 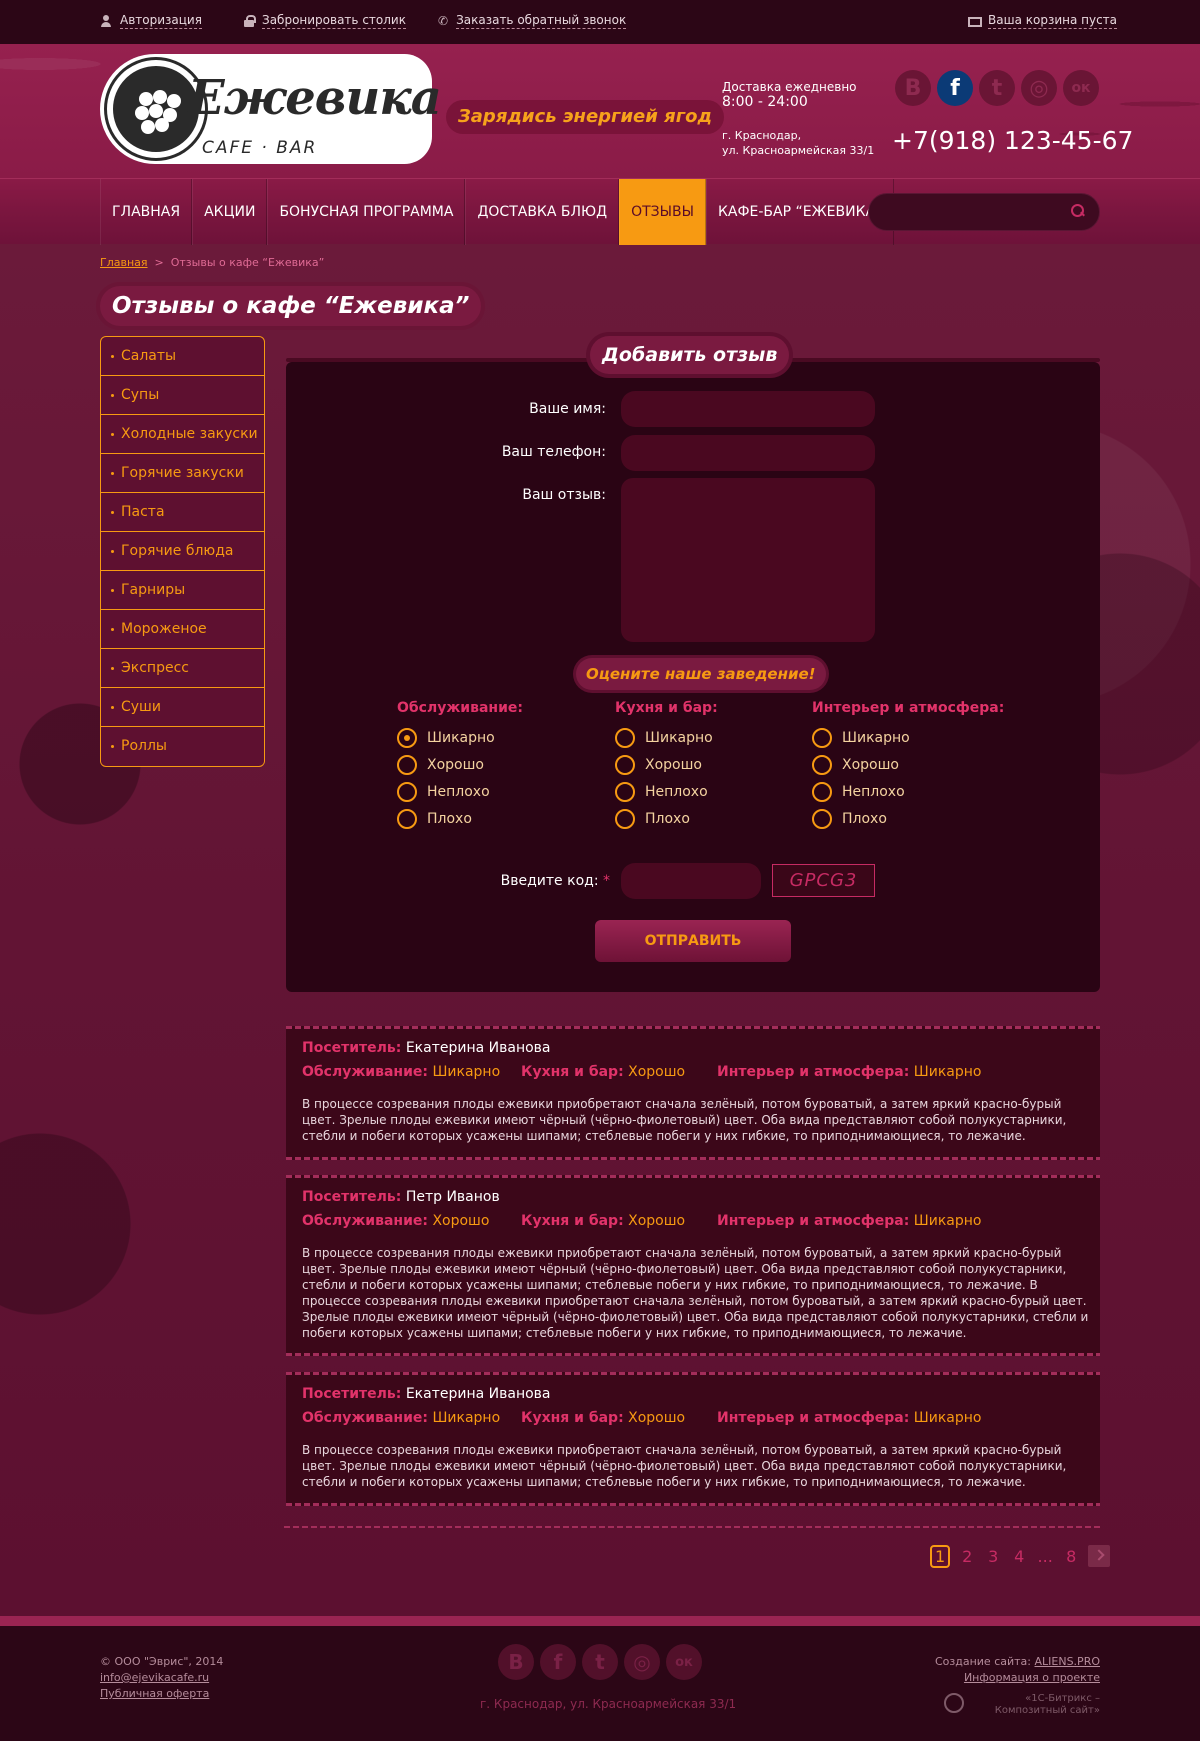 What do you see at coordinates (1032, 1677) in the screenshot?
I see `about-link: Информация о проекте` at bounding box center [1032, 1677].